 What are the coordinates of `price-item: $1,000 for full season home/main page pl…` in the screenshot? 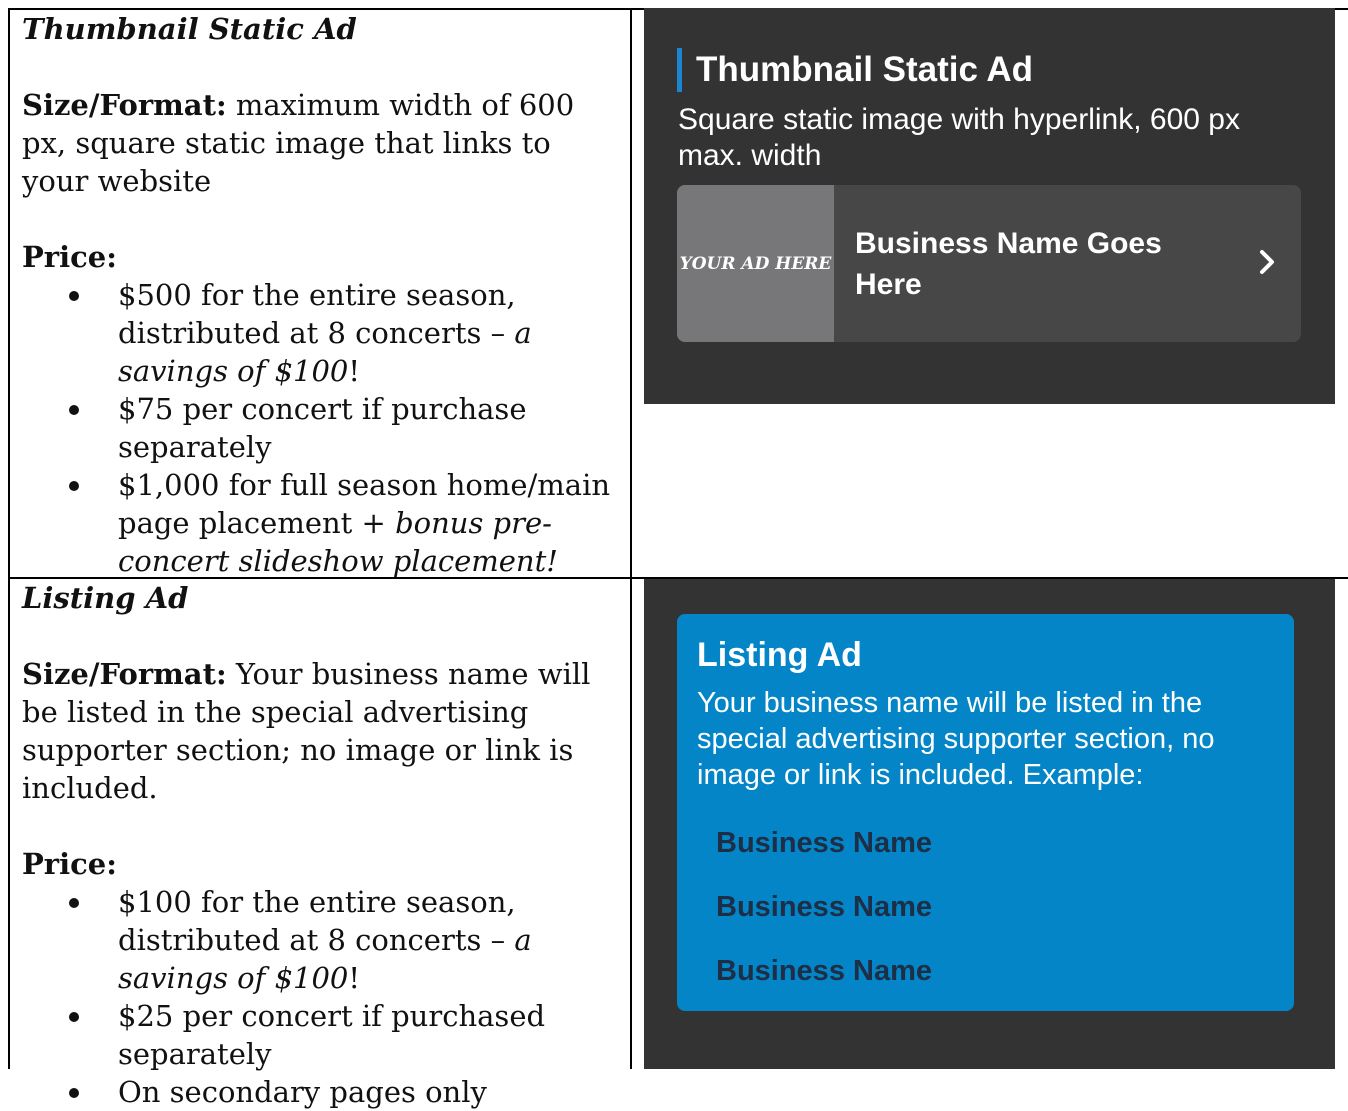 It's located at (322, 523).